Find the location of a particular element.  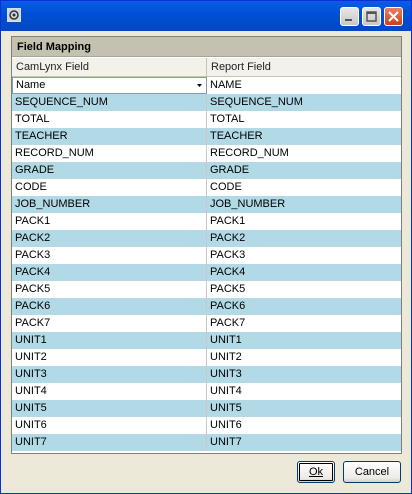

table-row: UNIT4 UNIT4 is located at coordinates (206, 391).